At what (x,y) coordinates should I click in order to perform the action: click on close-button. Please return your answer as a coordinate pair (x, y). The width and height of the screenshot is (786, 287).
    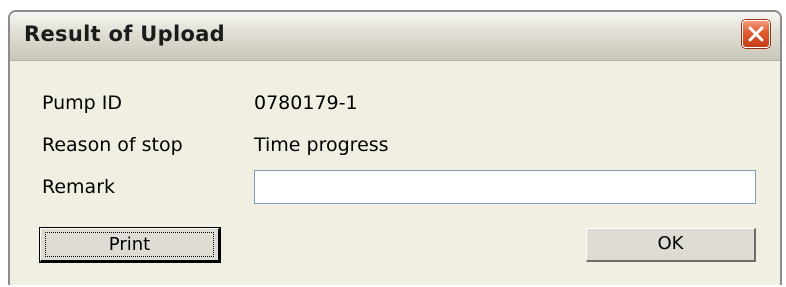
    Looking at the image, I should click on (756, 34).